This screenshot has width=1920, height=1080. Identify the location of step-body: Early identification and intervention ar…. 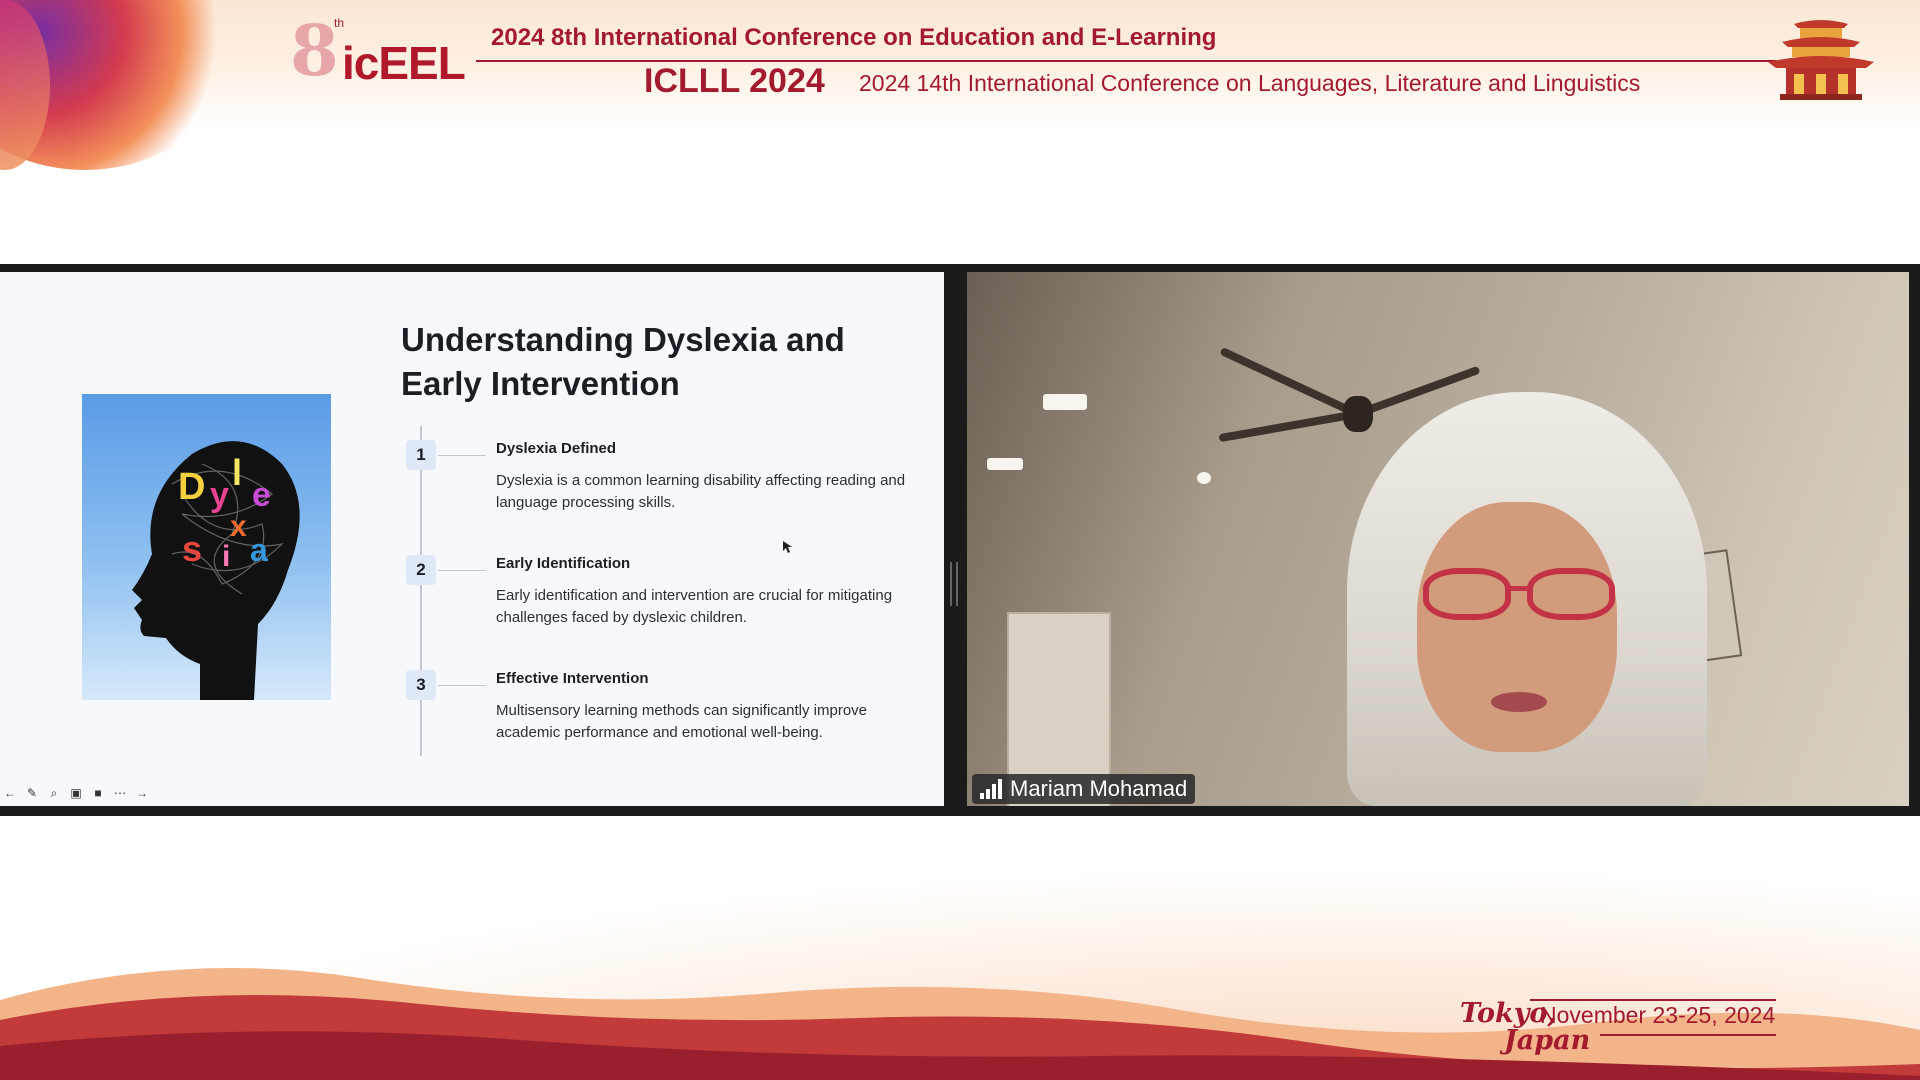
(694, 606).